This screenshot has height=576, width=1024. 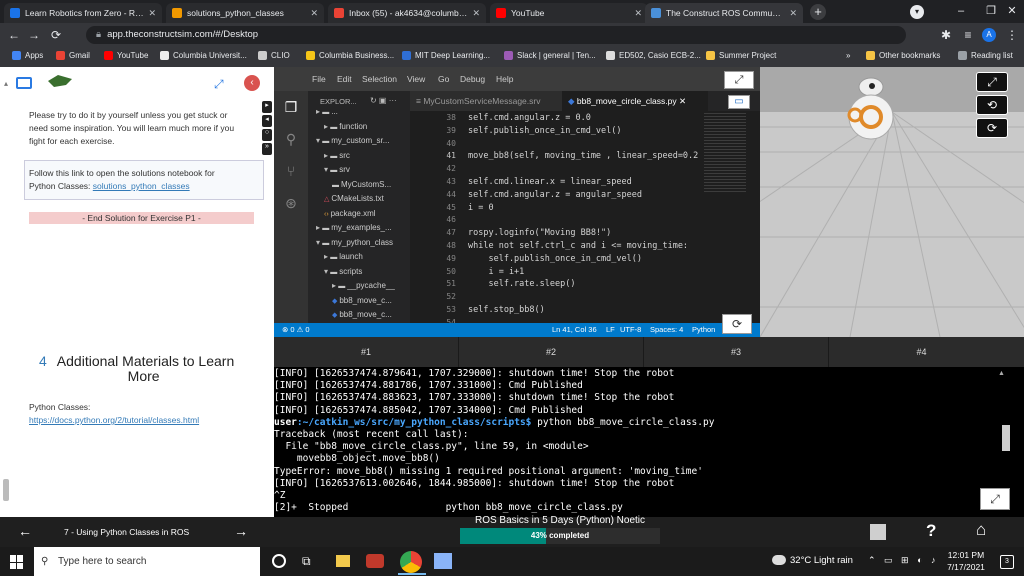 What do you see at coordinates (821, 565) in the screenshot?
I see `weather-text: 32°C Light rain` at bounding box center [821, 565].